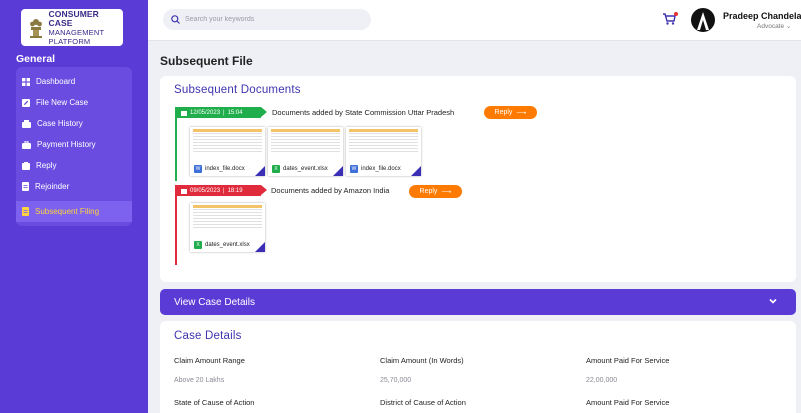 Image resolution: width=801 pixels, height=413 pixels. What do you see at coordinates (235, 190) in the screenshot?
I see `entry-time: 18:19` at bounding box center [235, 190].